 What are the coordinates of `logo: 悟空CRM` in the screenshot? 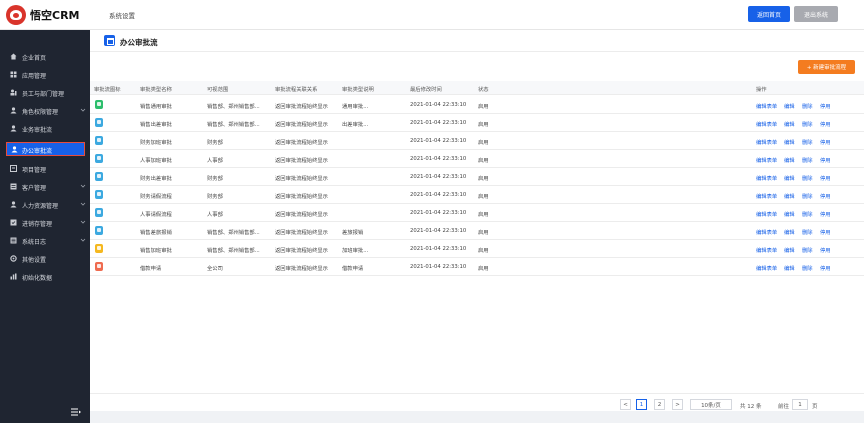 It's located at (43, 15).